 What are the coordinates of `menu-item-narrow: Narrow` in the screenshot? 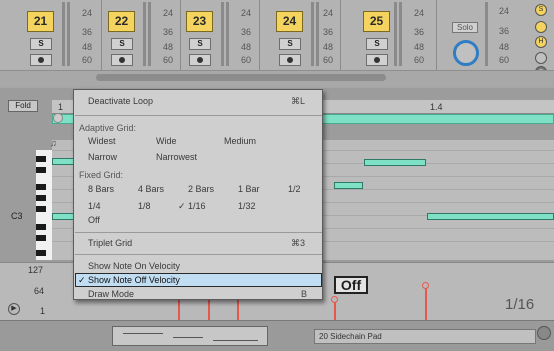 It's located at (102, 157).